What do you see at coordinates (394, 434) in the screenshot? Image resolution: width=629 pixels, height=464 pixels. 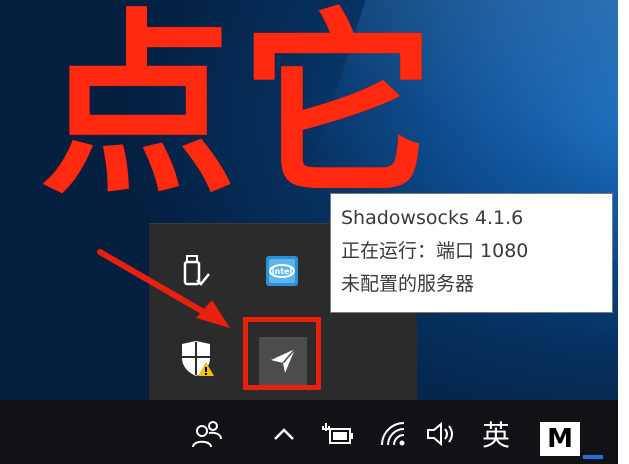 I see `wifi-icon` at bounding box center [394, 434].